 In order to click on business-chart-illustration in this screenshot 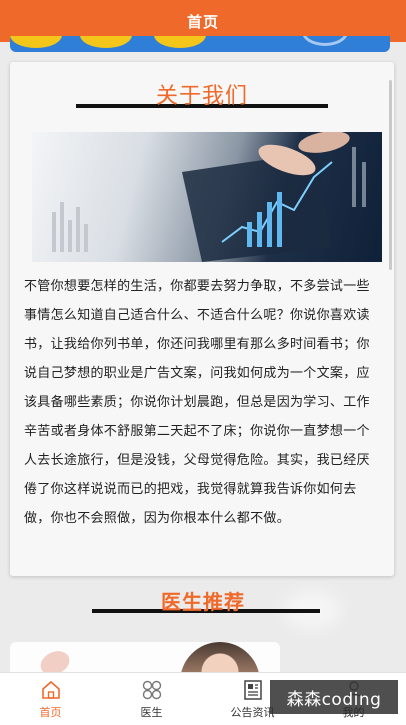, I will do `click(209, 197)`.